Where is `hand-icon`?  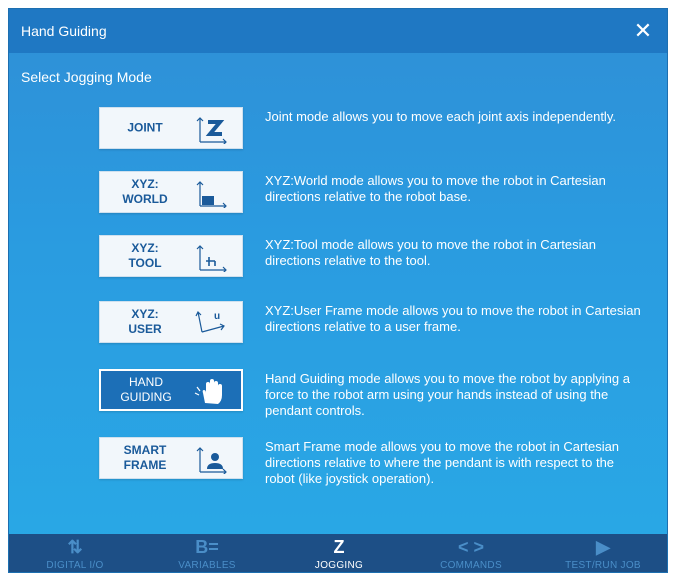 hand-icon is located at coordinates (208, 391).